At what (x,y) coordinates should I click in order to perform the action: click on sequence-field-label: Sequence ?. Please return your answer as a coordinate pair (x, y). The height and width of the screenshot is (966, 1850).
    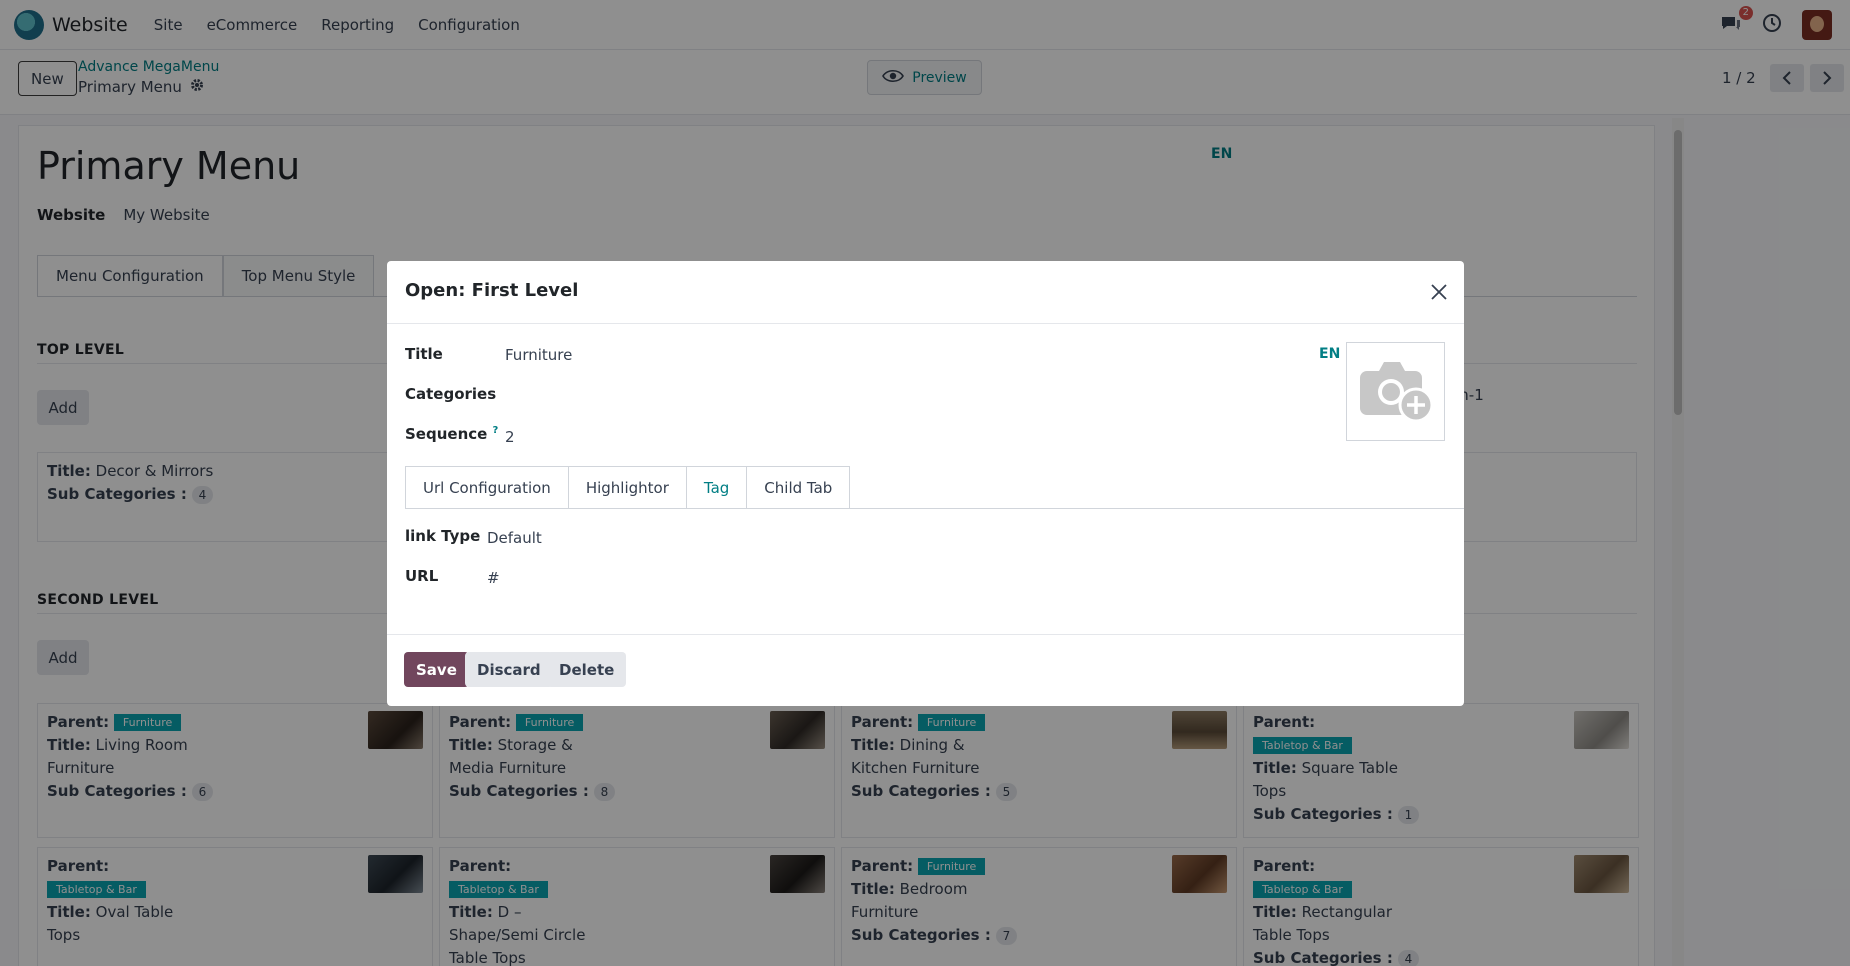
    Looking at the image, I should click on (451, 434).